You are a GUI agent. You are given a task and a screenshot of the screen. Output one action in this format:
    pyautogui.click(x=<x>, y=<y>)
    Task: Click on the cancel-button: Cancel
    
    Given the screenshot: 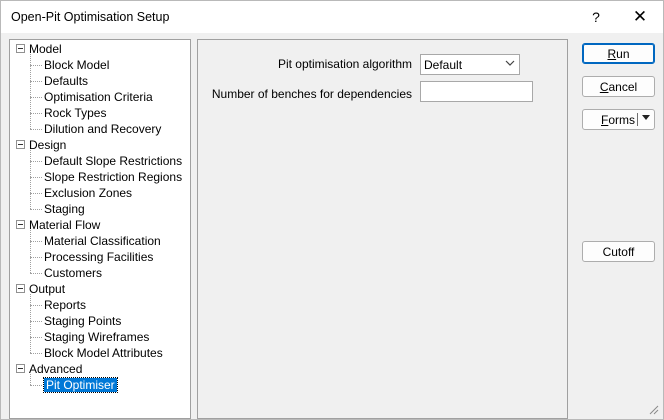 What is the action you would take?
    pyautogui.click(x=618, y=86)
    